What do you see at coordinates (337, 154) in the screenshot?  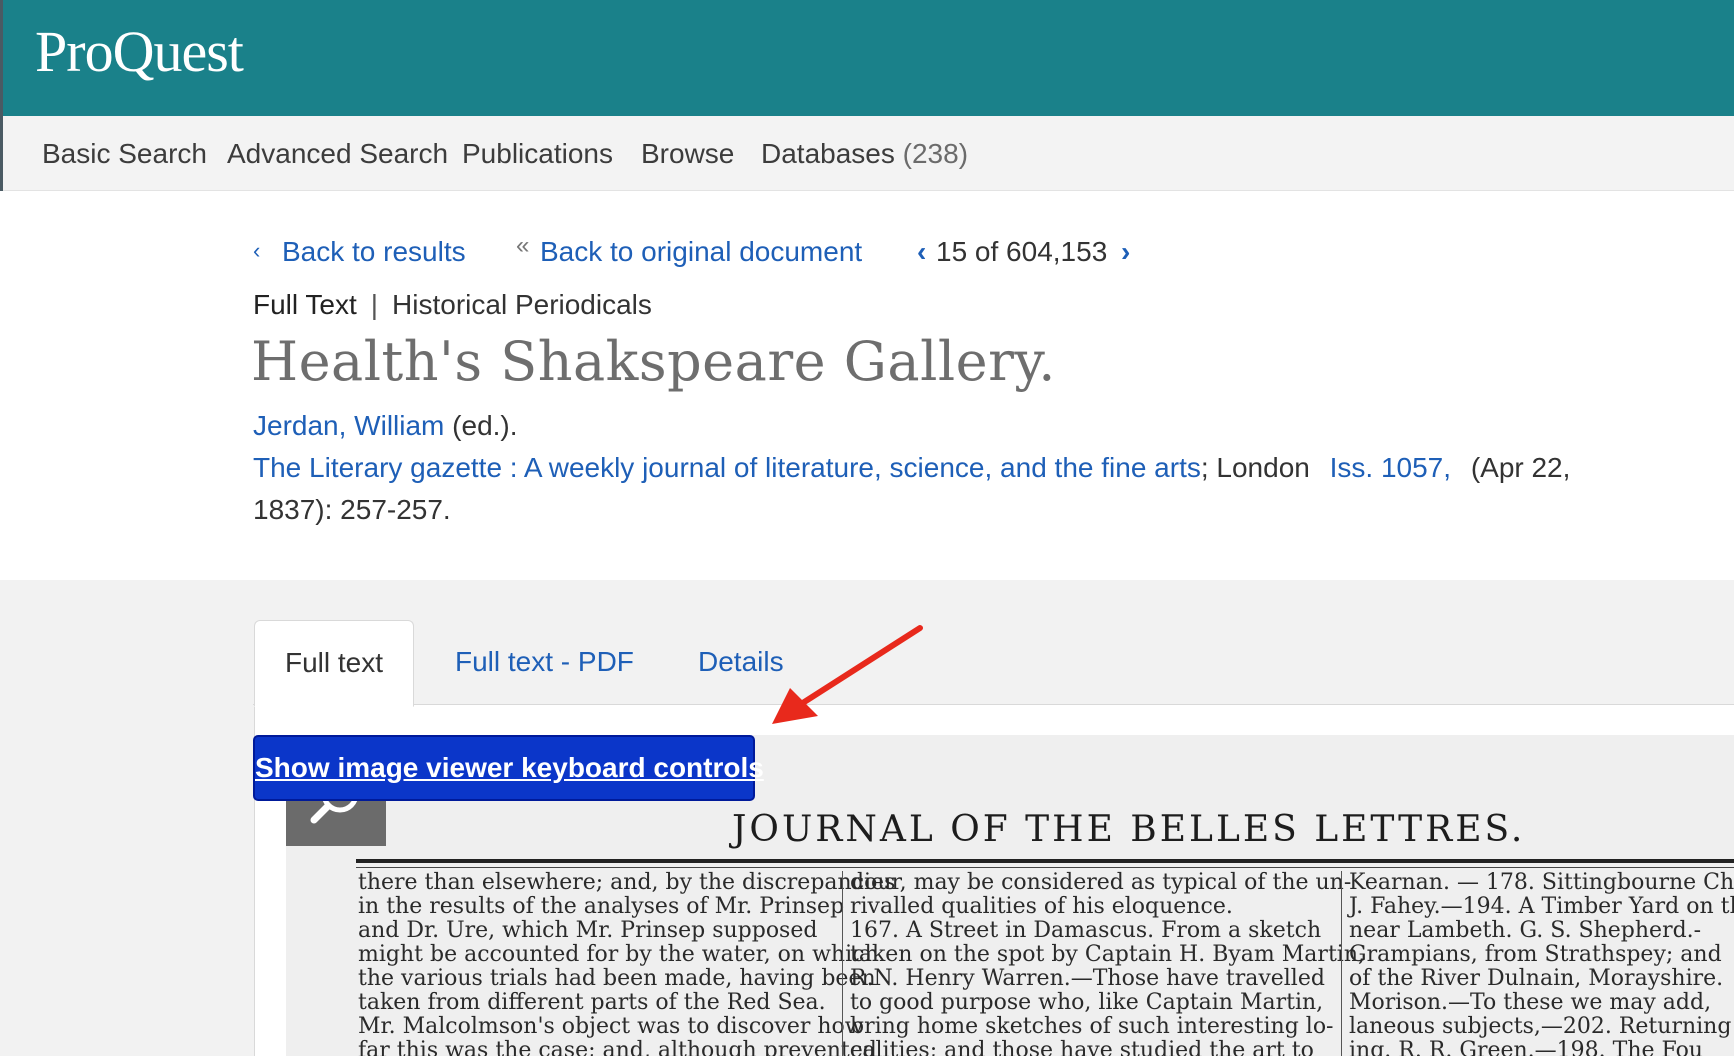 I see `nav-advanced-search: Advanced Search` at bounding box center [337, 154].